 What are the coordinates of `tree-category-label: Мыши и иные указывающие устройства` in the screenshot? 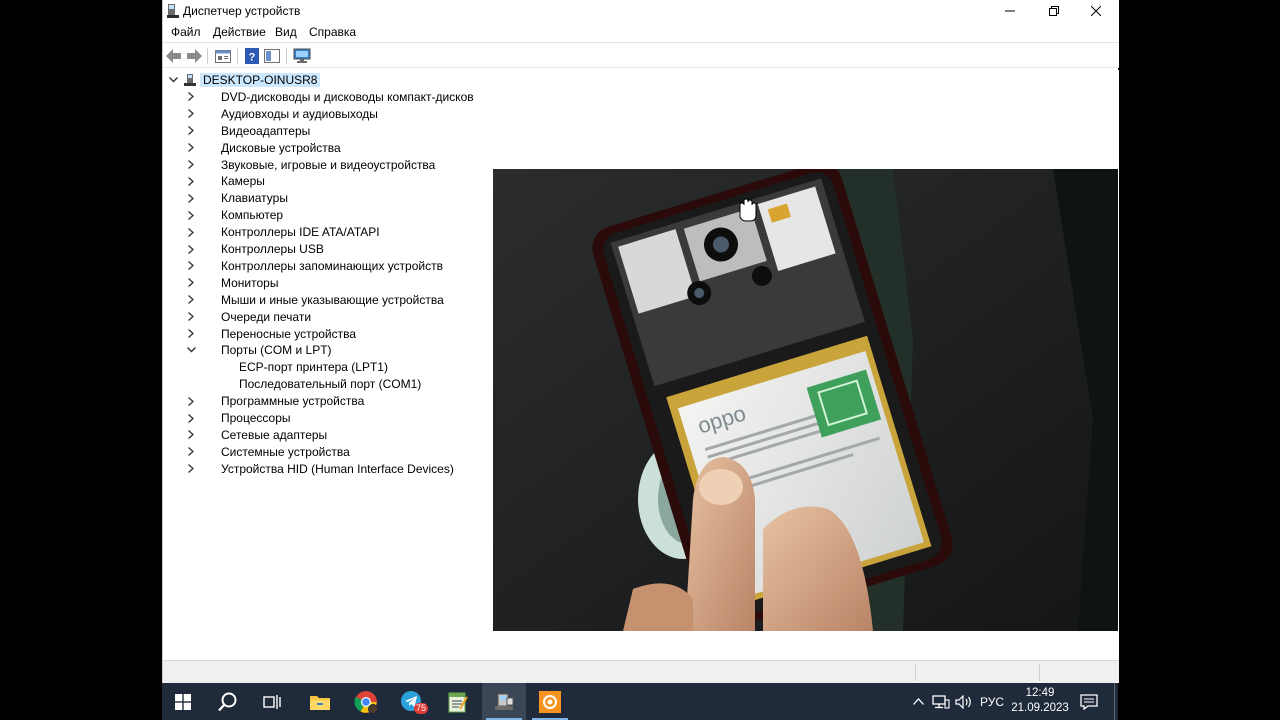 It's located at (332, 300).